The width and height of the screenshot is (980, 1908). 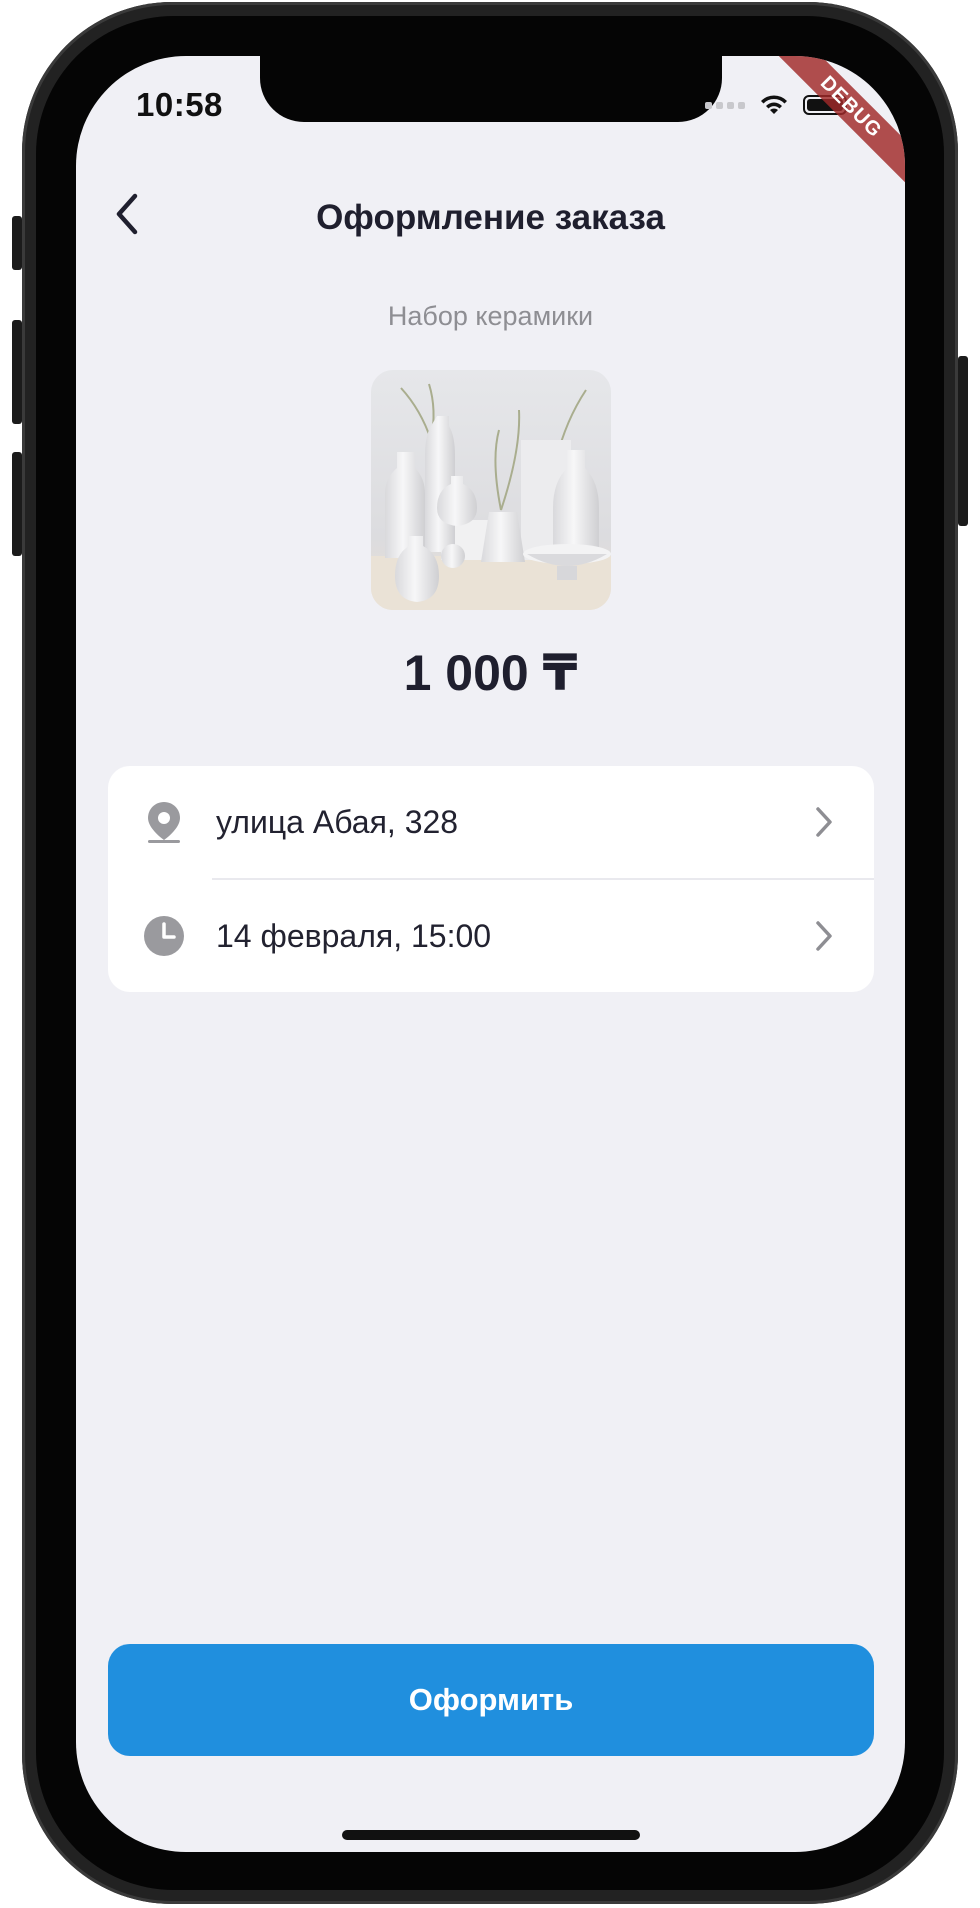 I want to click on address-row: улица Абая, 328, so click(x=491, y=822).